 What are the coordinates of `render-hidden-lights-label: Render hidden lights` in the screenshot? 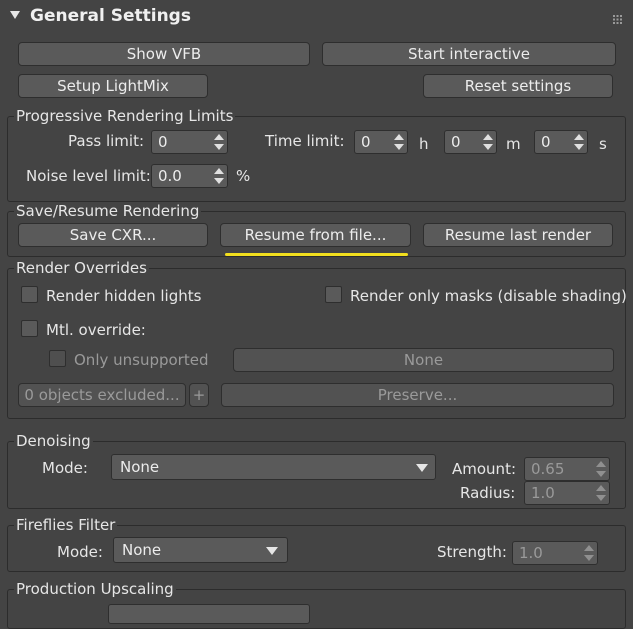 It's located at (123, 296).